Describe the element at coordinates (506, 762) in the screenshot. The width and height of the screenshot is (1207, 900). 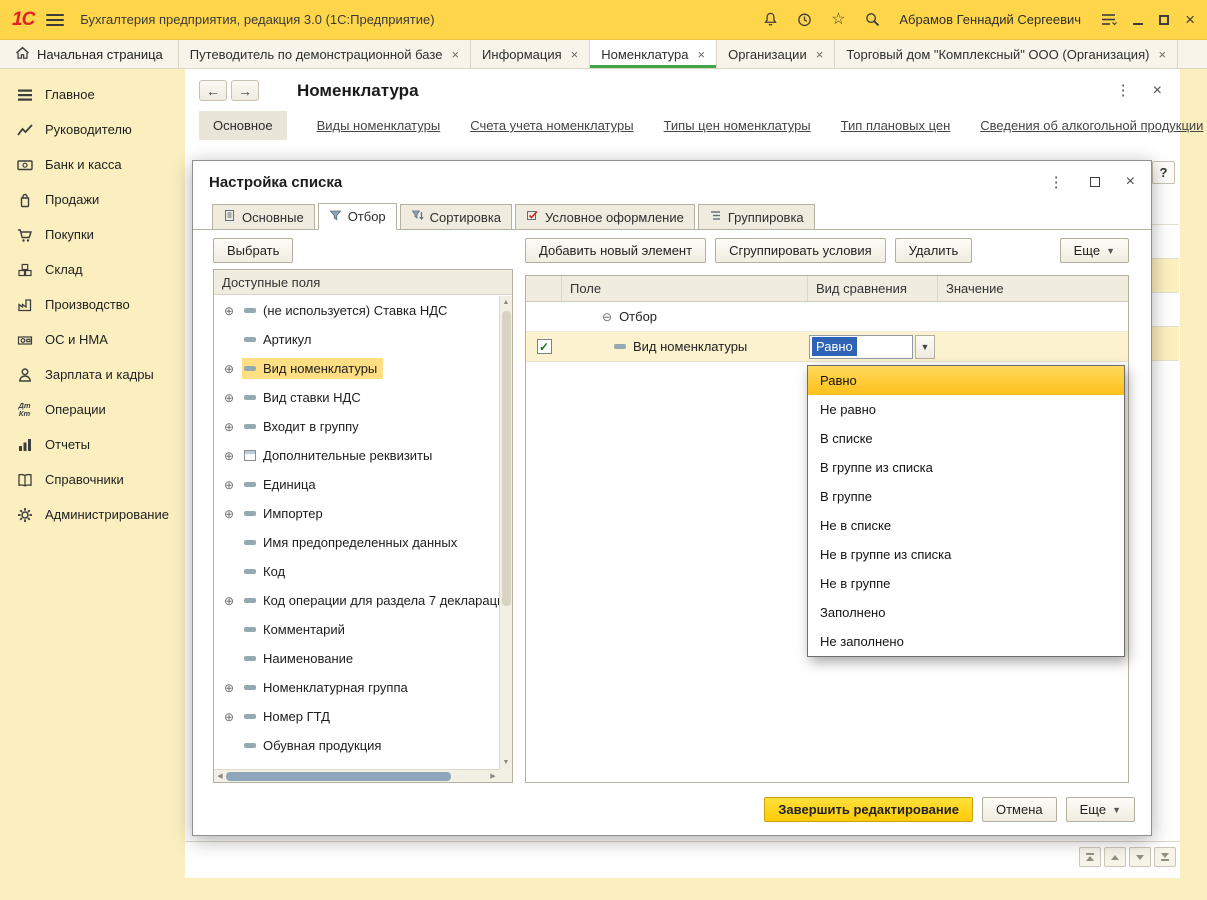
I see `scroll-down-icon: ▼` at that location.